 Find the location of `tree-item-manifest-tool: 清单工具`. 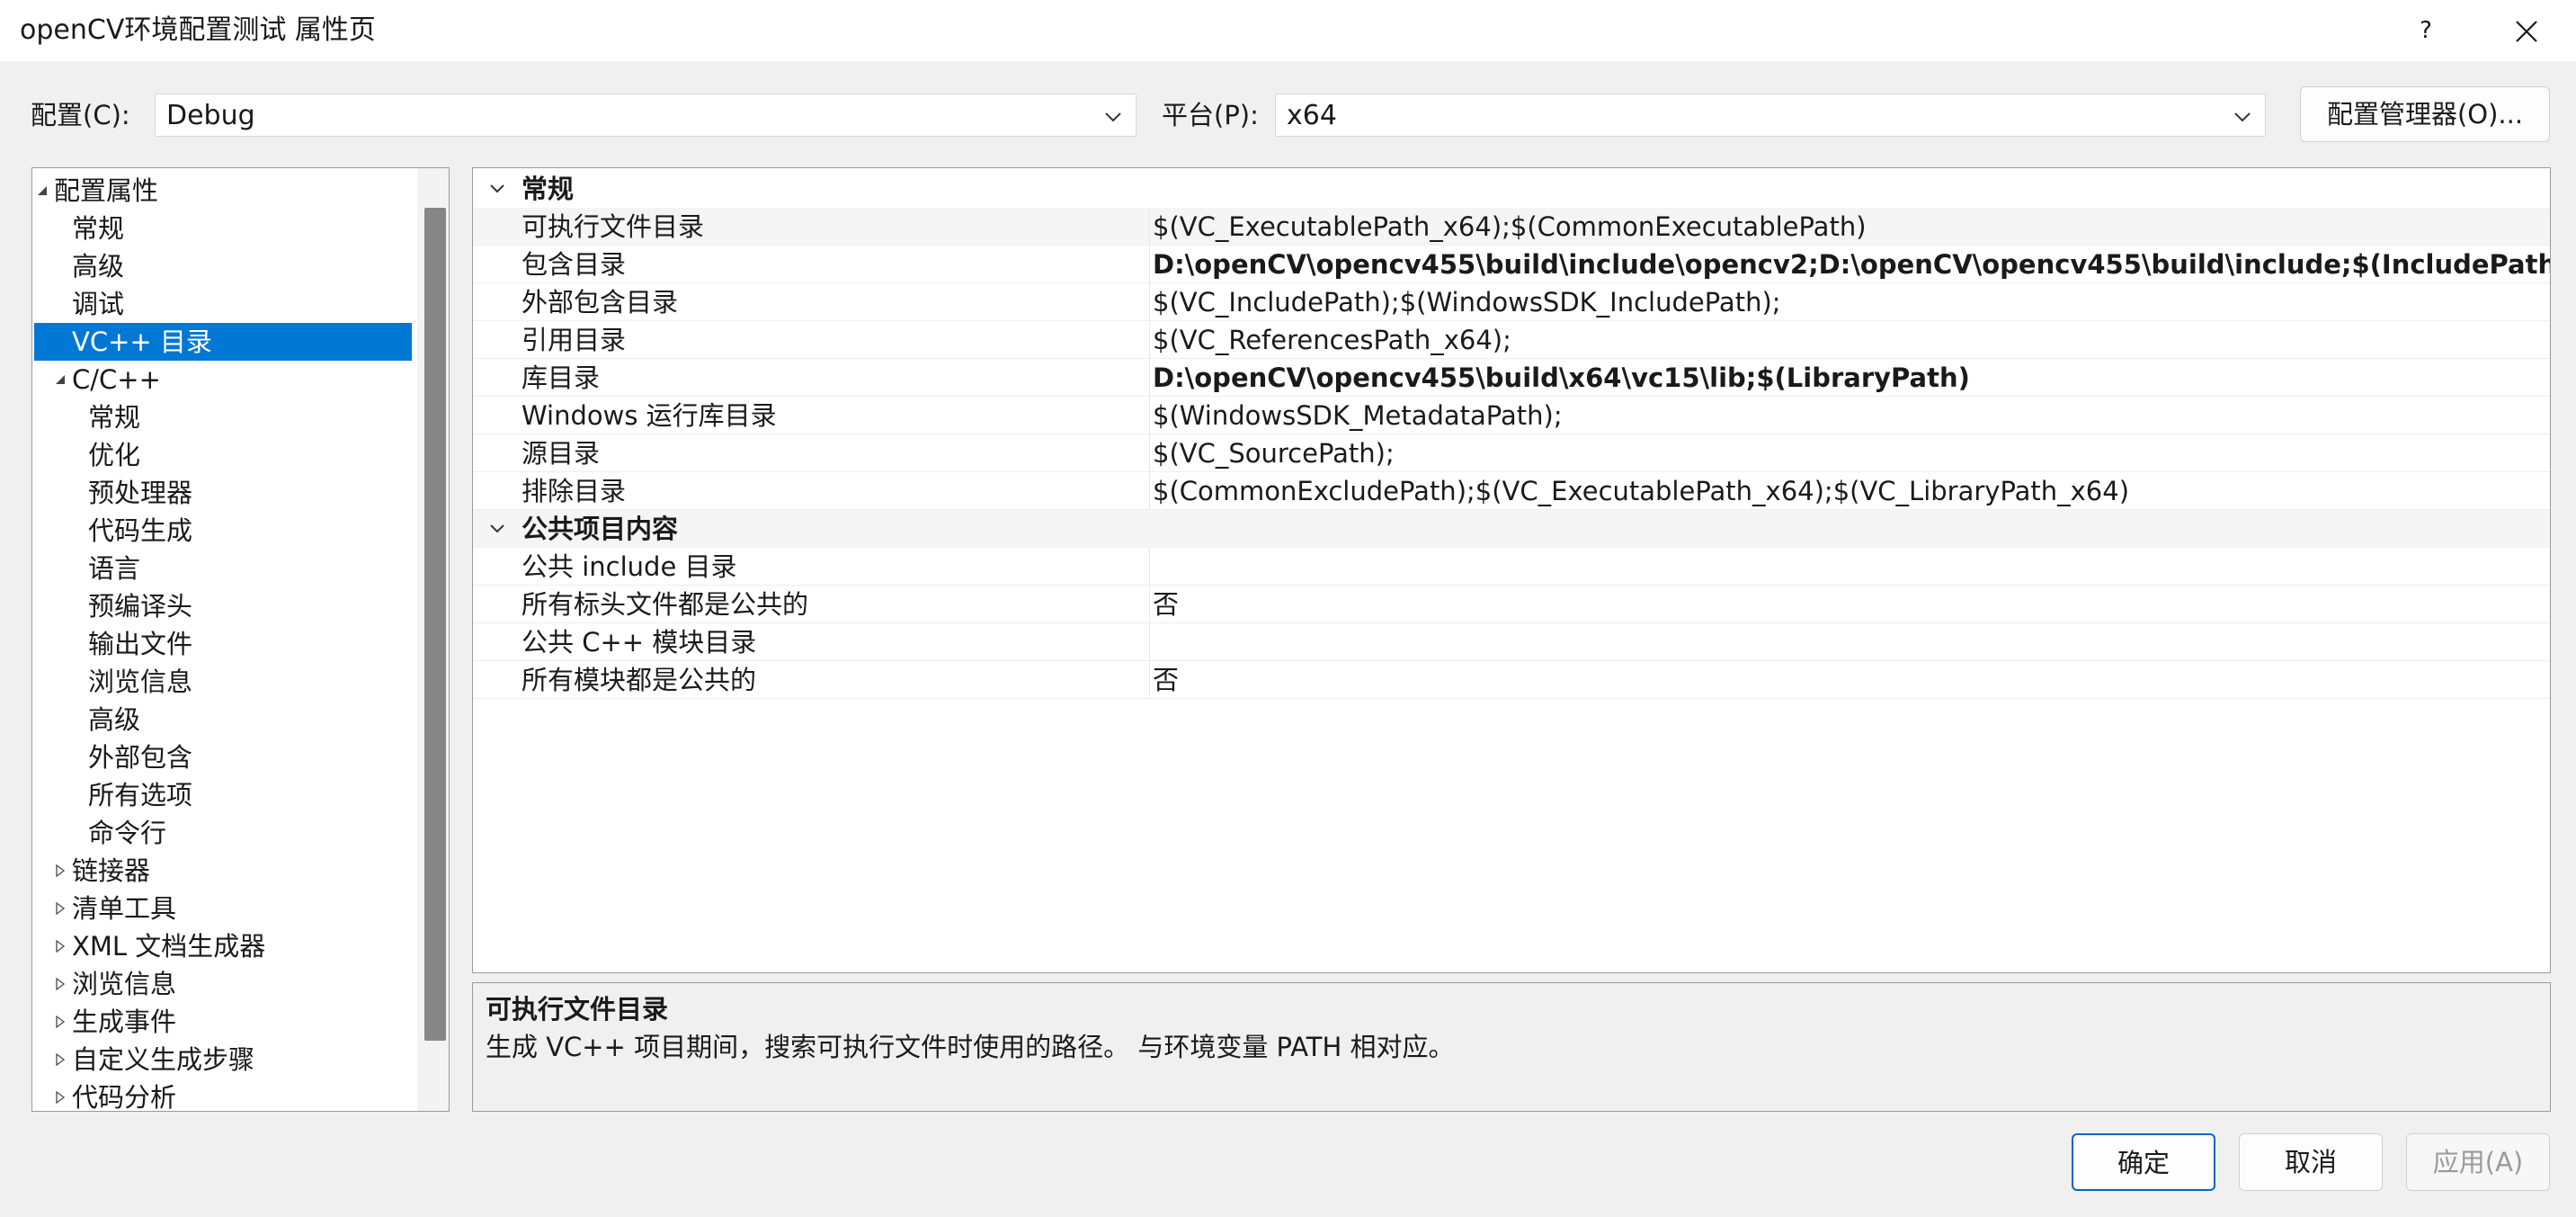

tree-item-manifest-tool: 清单工具 is located at coordinates (221, 909).